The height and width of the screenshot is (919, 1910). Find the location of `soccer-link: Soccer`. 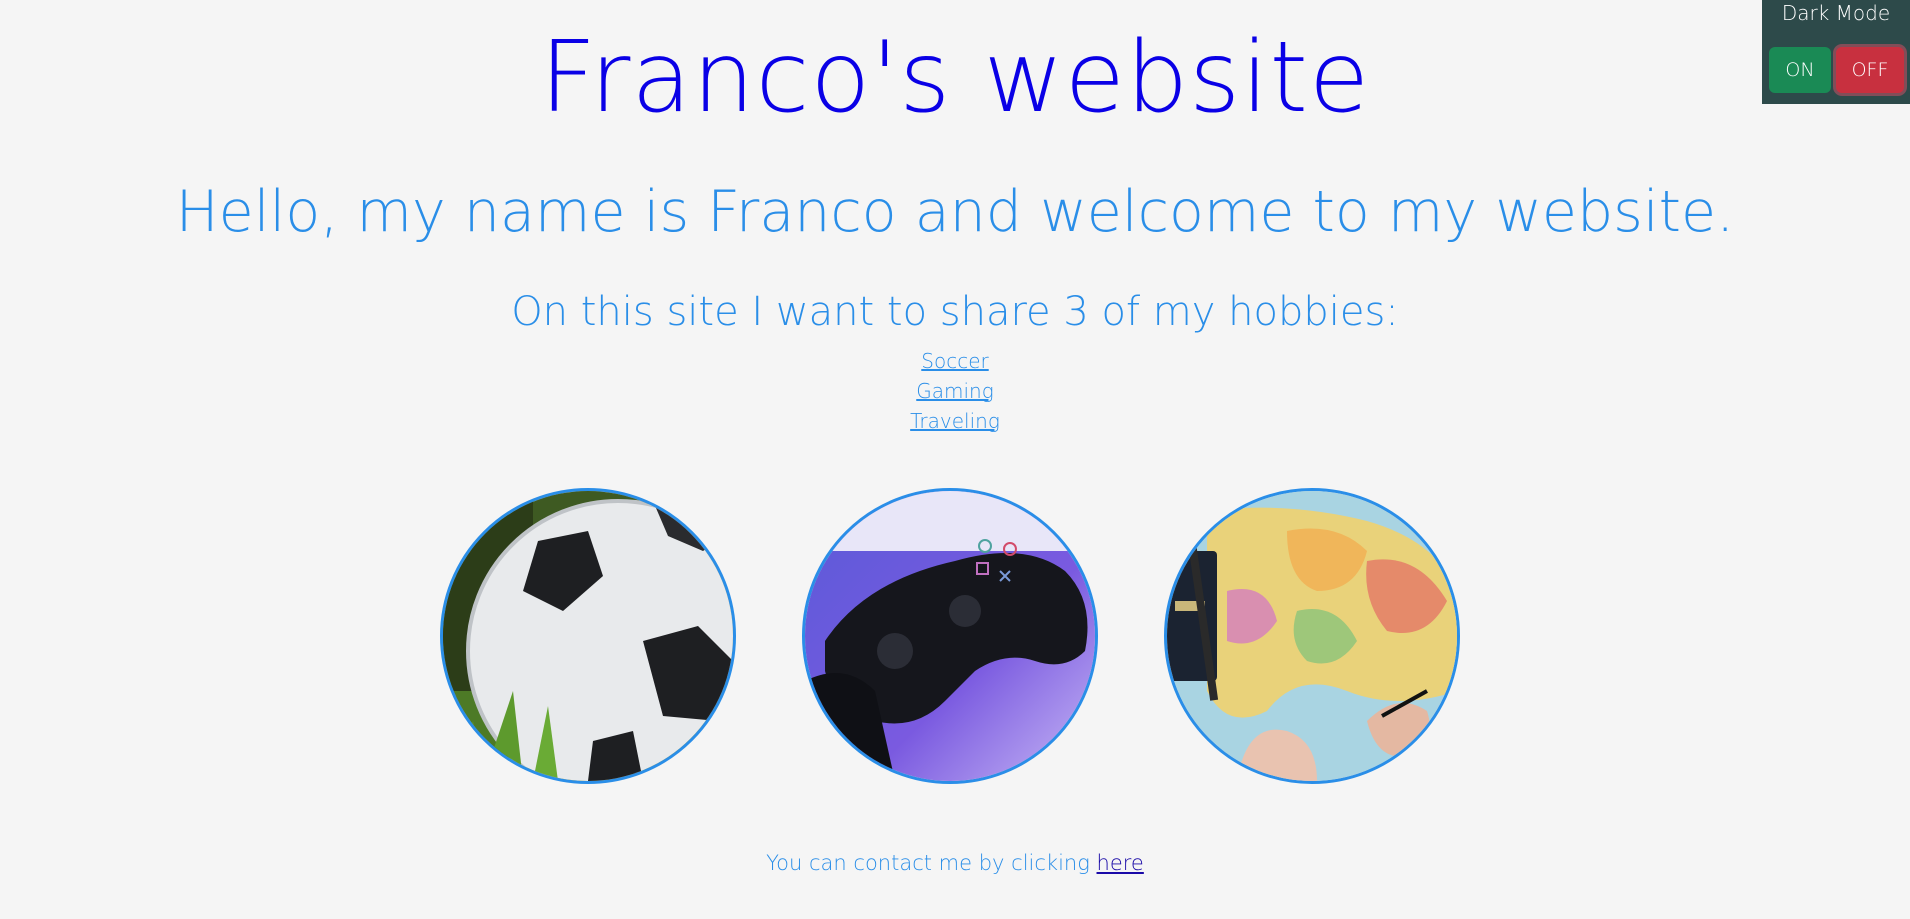

soccer-link: Soccer is located at coordinates (955, 361).